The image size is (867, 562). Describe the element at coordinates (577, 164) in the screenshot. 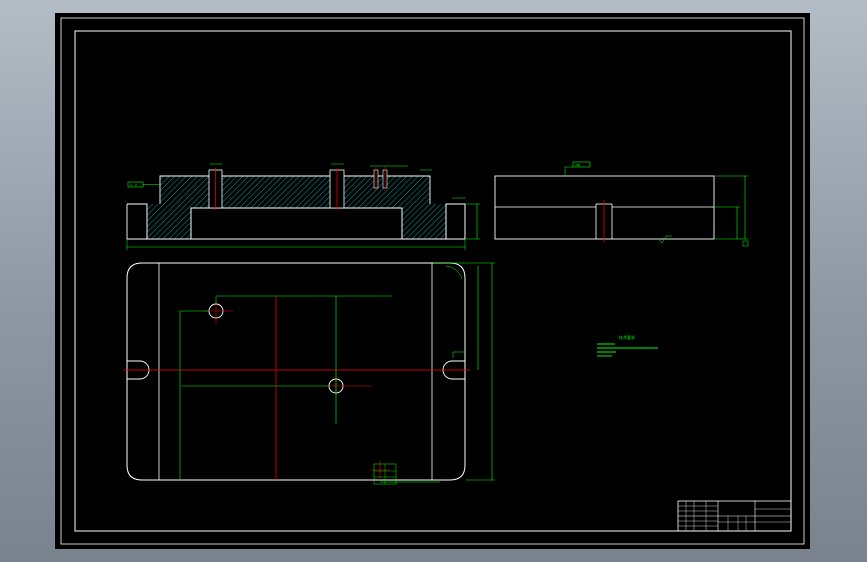

I see `side-callout-text: A向` at that location.